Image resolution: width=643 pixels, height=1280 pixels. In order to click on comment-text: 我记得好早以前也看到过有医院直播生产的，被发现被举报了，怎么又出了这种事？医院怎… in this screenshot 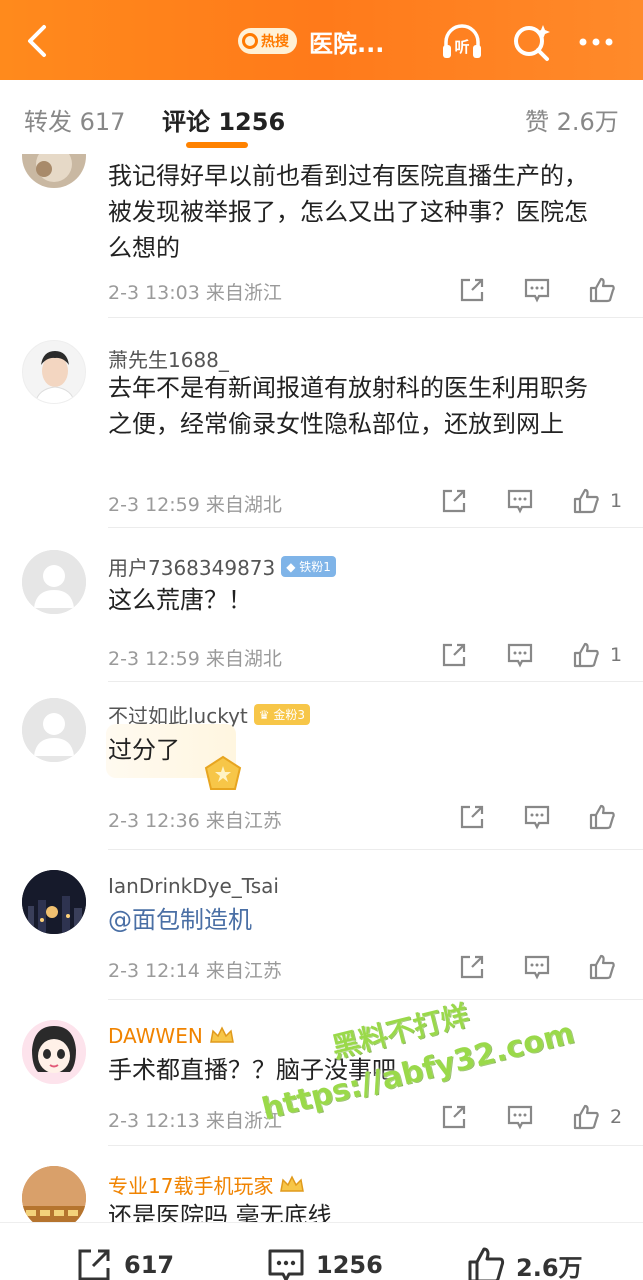, I will do `click(348, 212)`.